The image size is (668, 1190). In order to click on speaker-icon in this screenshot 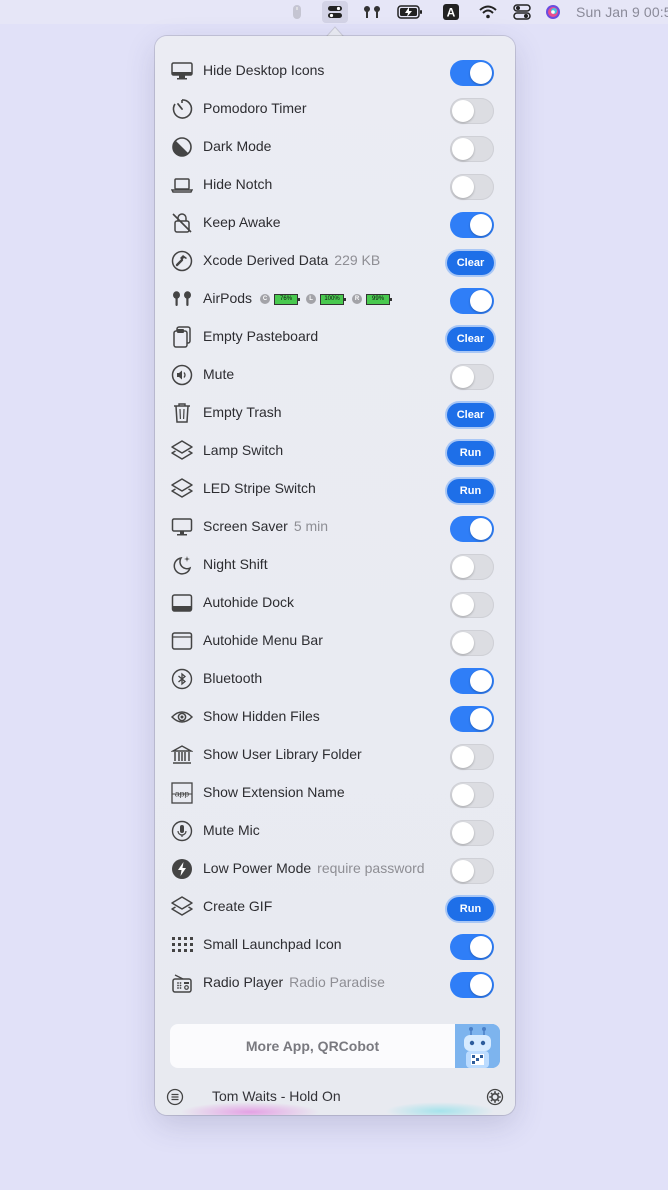, I will do `click(182, 375)`.